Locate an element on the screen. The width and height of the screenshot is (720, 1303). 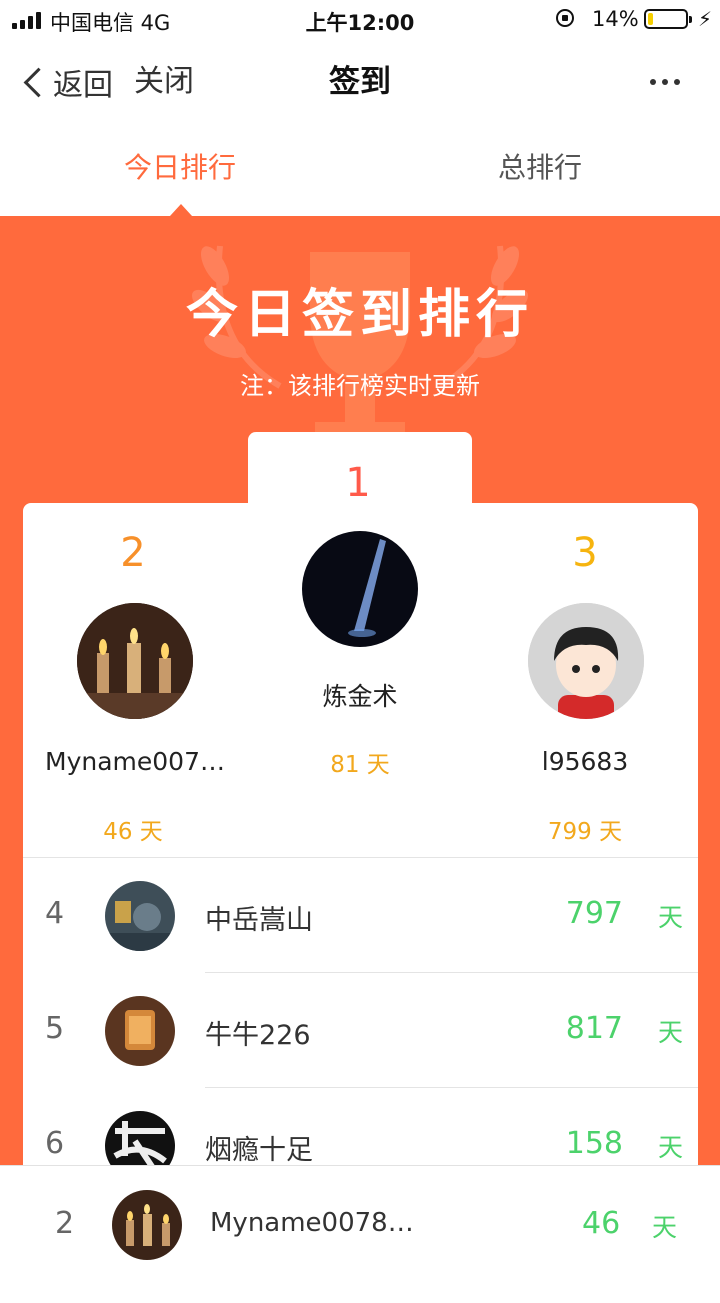
third-place-avatar is located at coordinates (586, 661).